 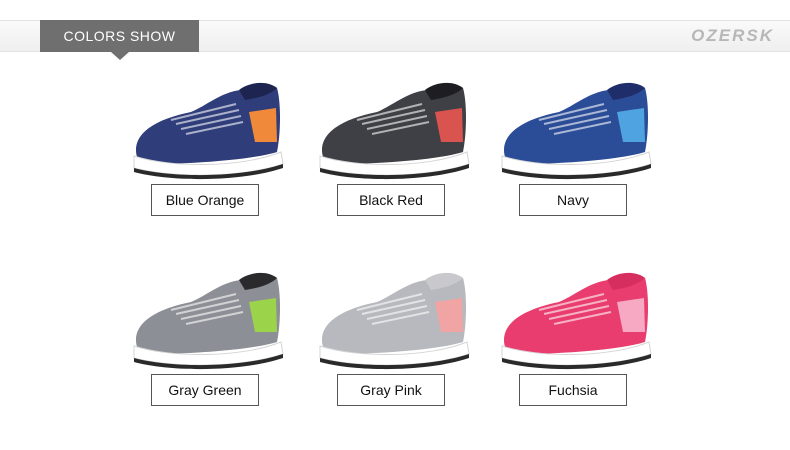 What do you see at coordinates (732, 35) in the screenshot?
I see `brand-logo: OZERSK` at bounding box center [732, 35].